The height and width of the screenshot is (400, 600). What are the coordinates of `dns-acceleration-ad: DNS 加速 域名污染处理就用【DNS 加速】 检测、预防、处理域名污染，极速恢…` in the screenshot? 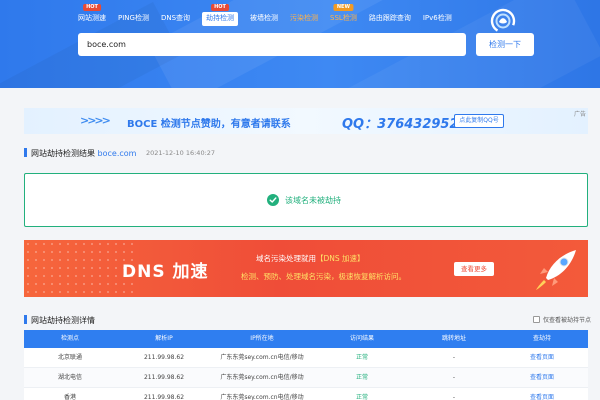 It's located at (306, 268).